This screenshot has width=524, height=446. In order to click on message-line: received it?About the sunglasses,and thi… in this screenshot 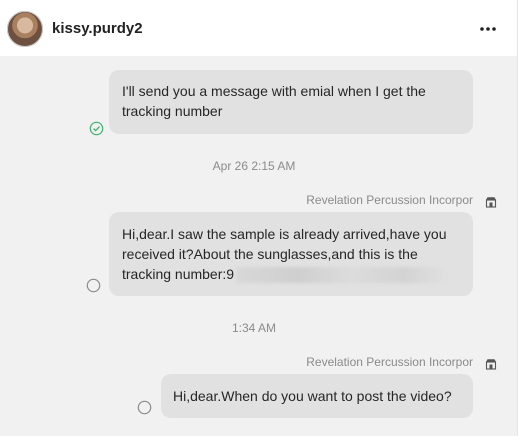, I will do `click(270, 254)`.